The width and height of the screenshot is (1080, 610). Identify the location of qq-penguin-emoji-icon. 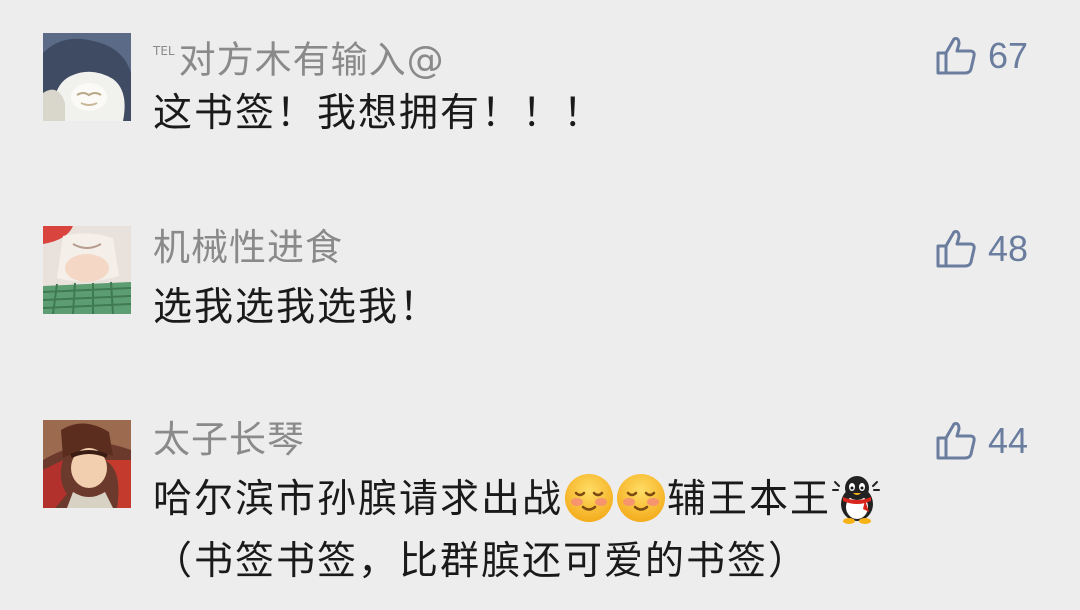
(857, 498).